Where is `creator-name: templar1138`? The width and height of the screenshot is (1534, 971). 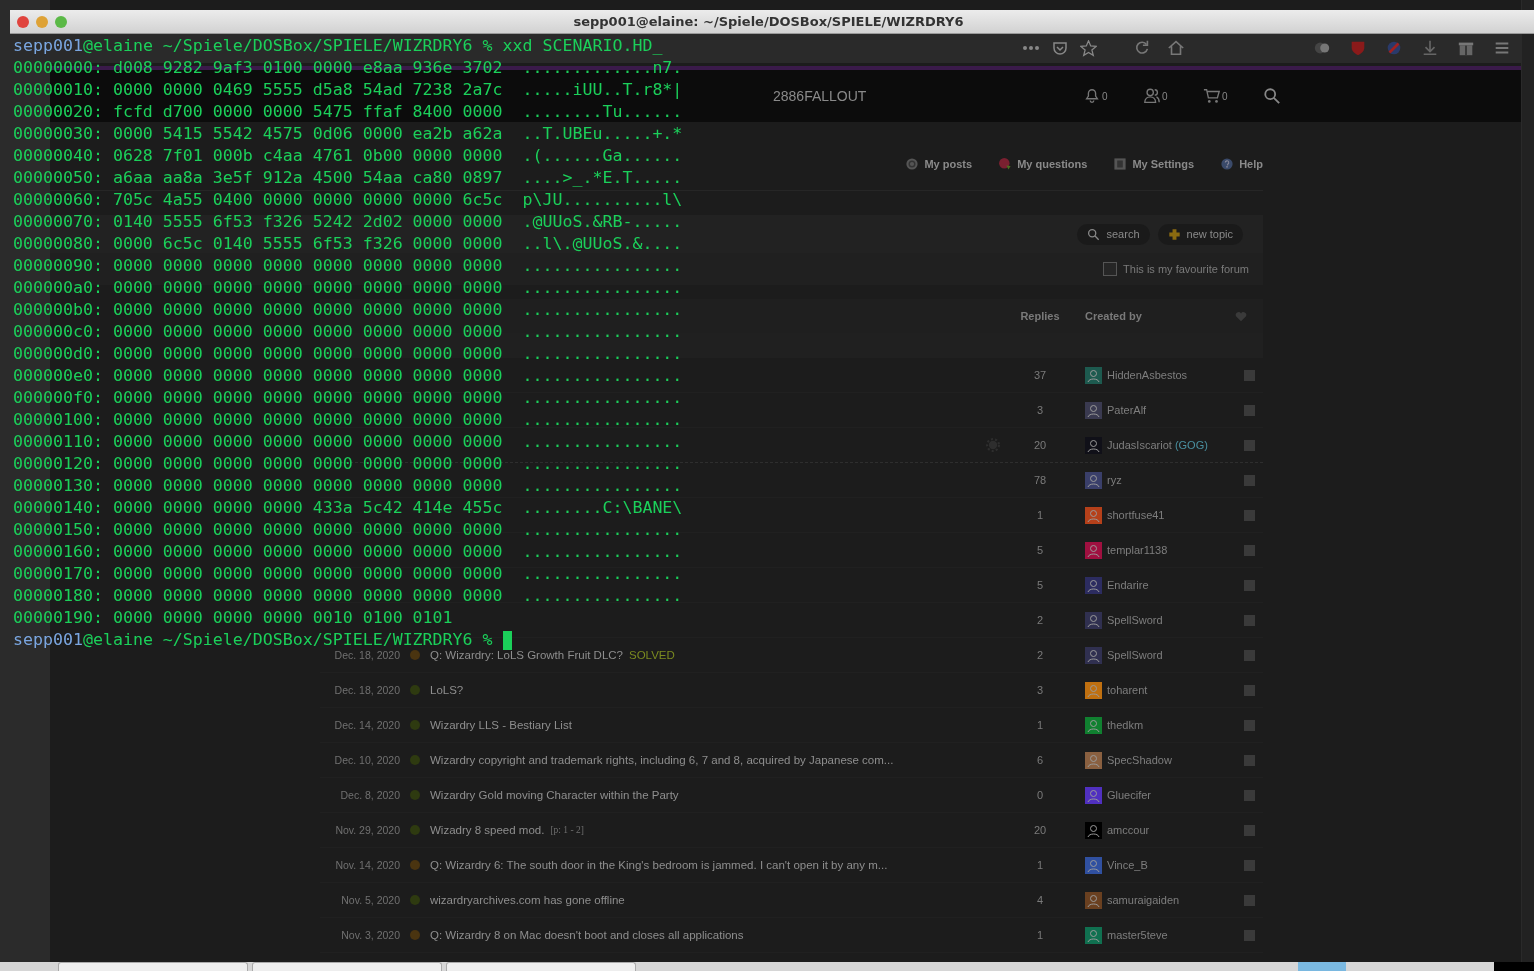
creator-name: templar1138 is located at coordinates (1137, 550).